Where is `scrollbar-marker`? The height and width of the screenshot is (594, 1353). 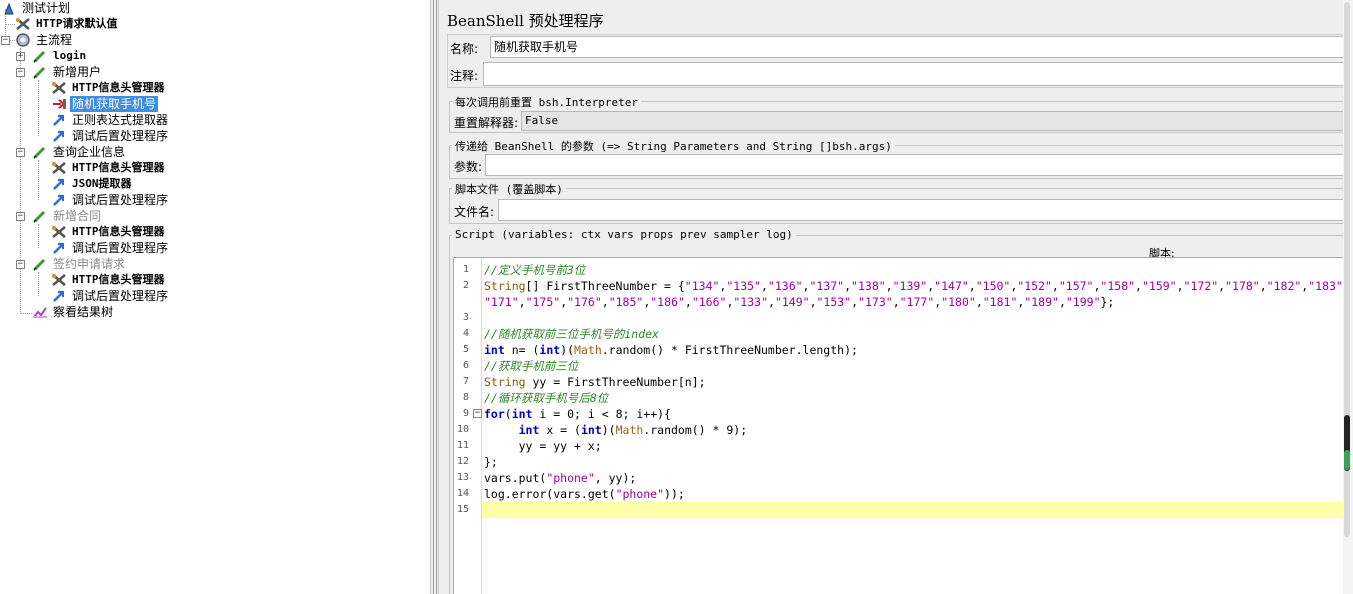
scrollbar-marker is located at coordinates (1347, 460).